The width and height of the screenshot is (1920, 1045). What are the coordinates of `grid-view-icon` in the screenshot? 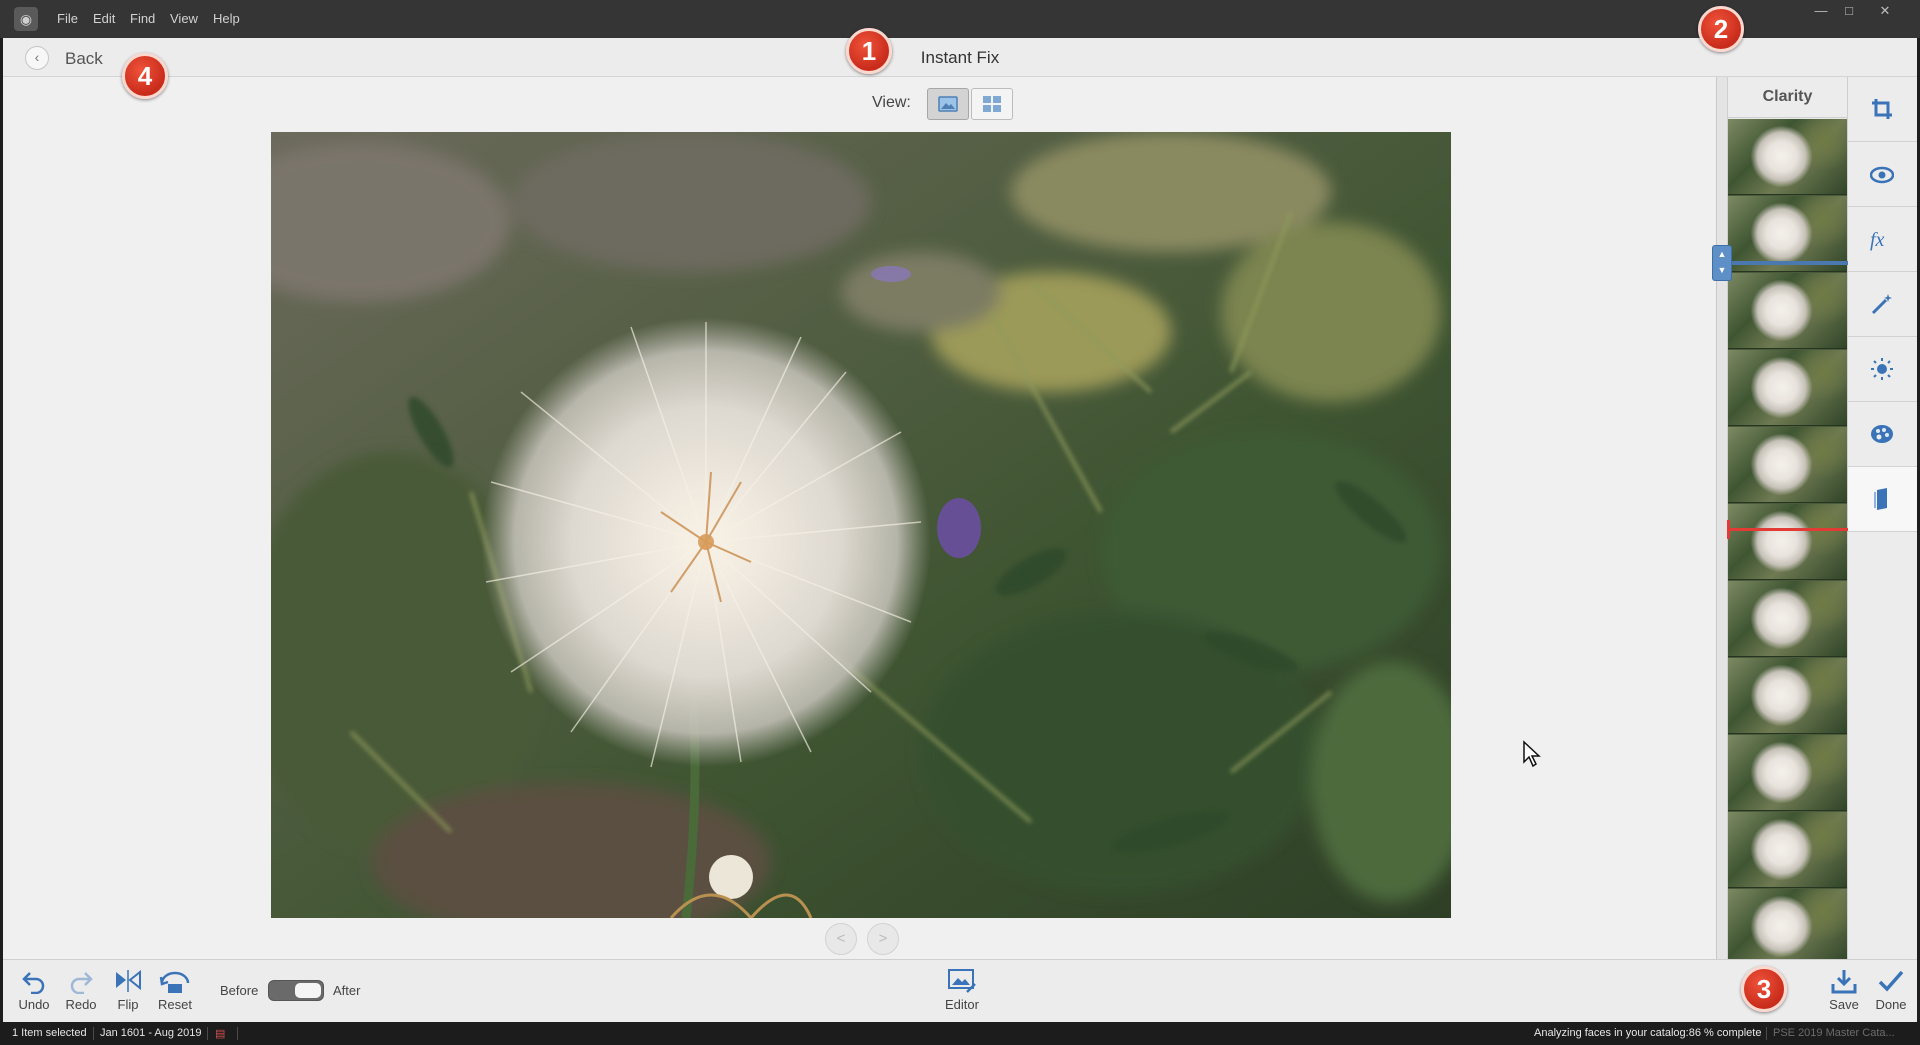 It's located at (992, 104).